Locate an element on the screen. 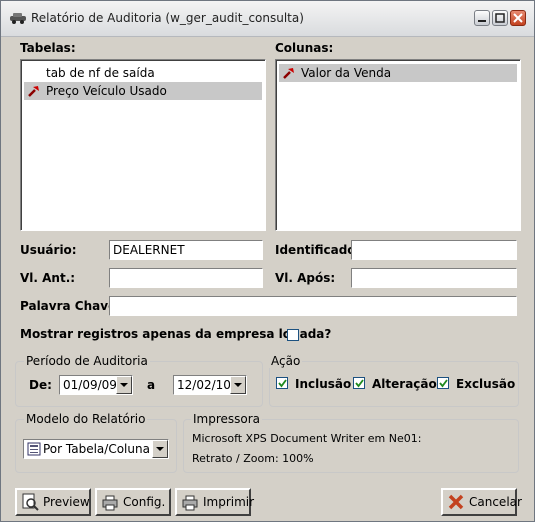 Image resolution: width=535 pixels, height=522 pixels. list-item: Valor da Venda is located at coordinates (398, 73).